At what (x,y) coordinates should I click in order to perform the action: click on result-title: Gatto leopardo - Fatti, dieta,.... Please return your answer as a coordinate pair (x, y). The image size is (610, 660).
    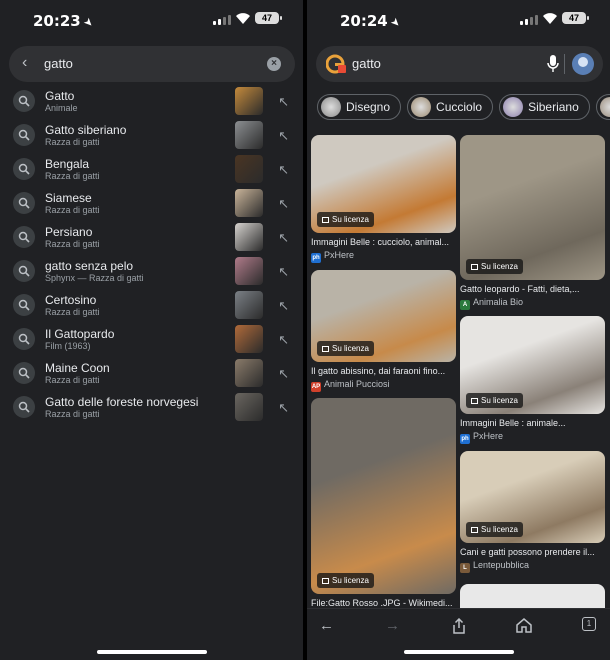
    Looking at the image, I should click on (532, 289).